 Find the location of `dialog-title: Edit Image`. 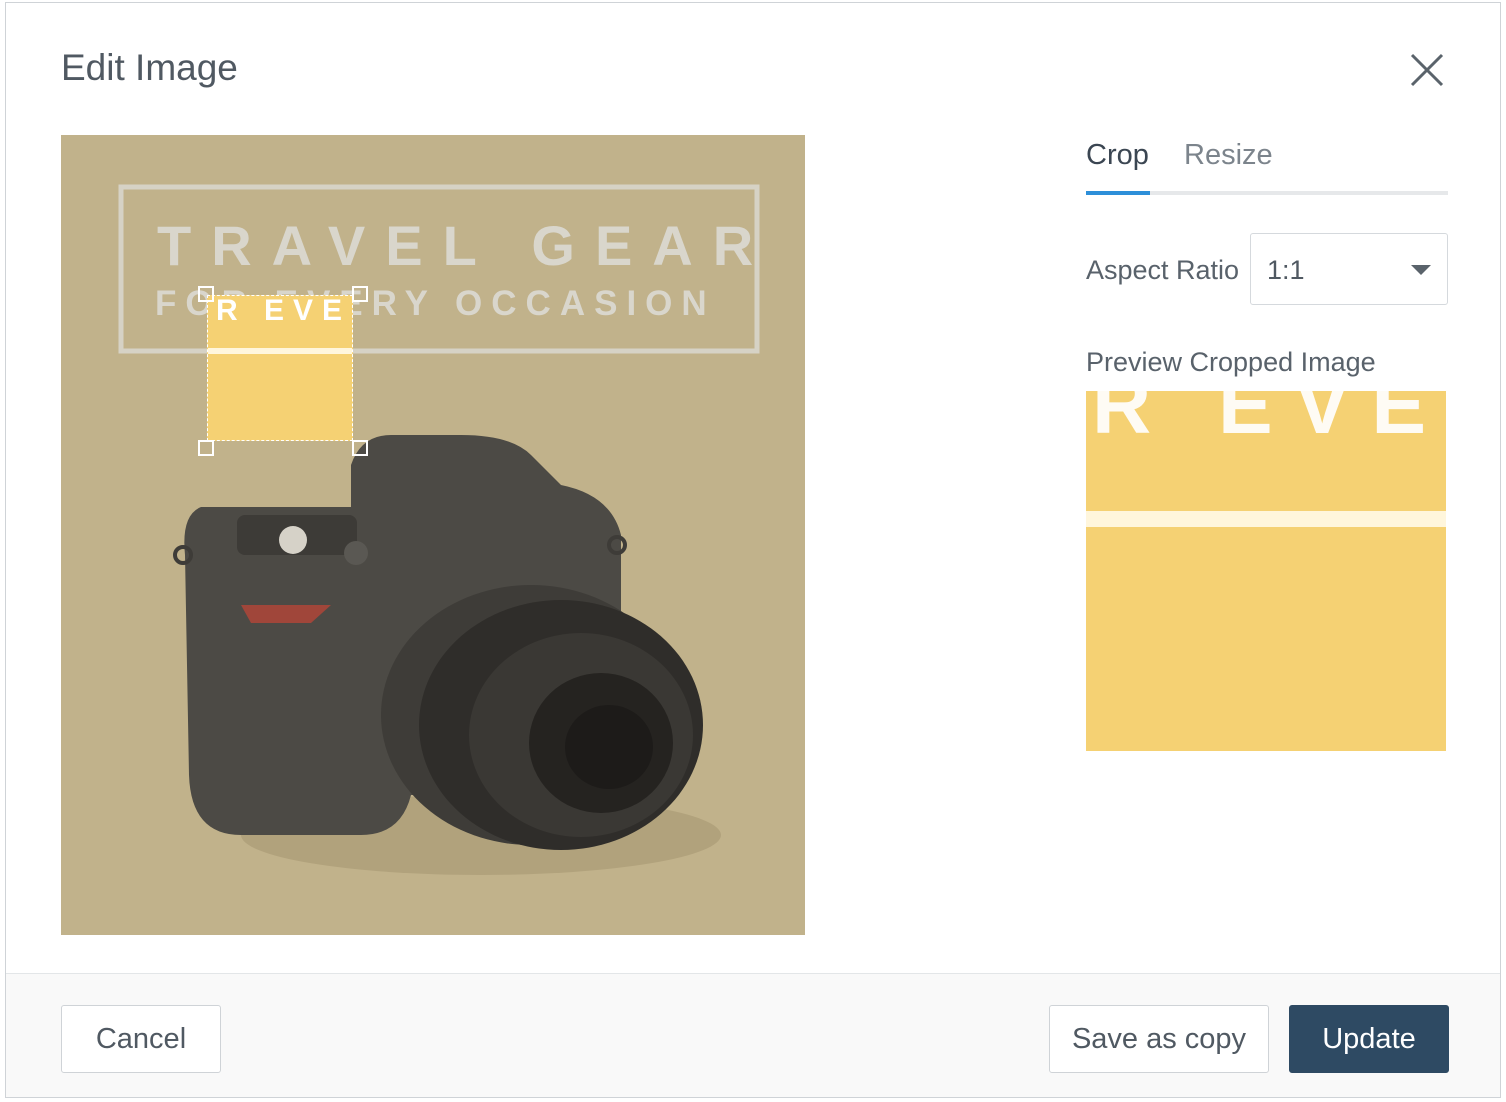

dialog-title: Edit Image is located at coordinates (149, 67).